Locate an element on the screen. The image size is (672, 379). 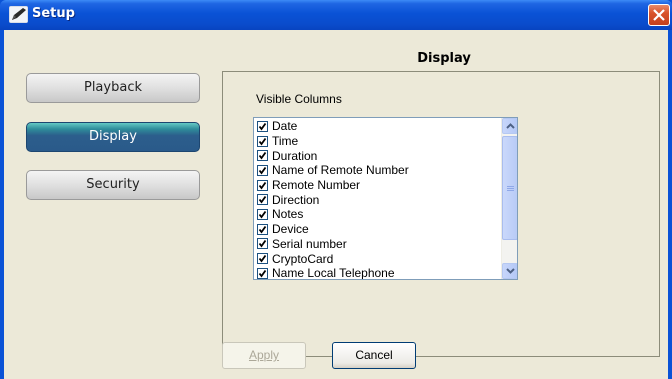
title-bar: Setup is located at coordinates (336, 15).